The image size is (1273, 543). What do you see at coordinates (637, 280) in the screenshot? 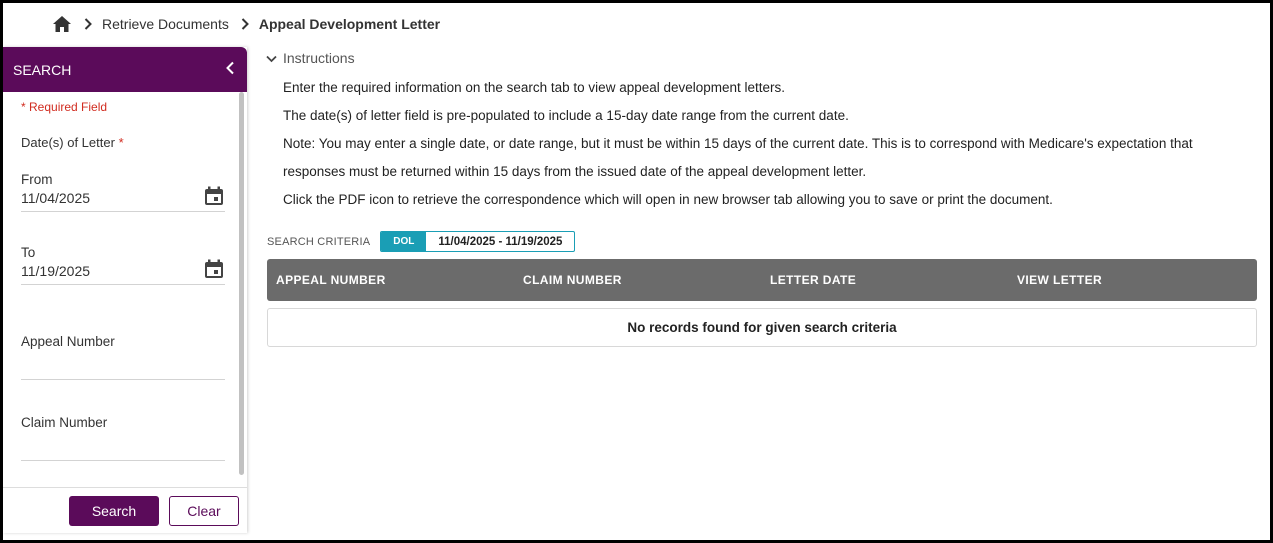
I see `column-header-claim-number: CLAIM NUMBER` at bounding box center [637, 280].